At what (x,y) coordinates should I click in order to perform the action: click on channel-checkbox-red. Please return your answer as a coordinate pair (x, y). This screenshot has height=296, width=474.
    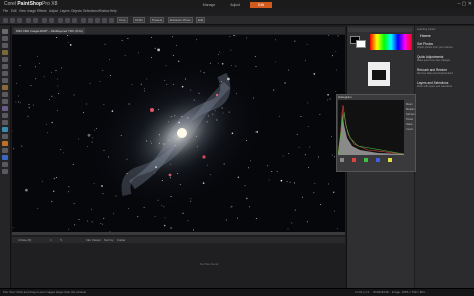
    Looking at the image, I should click on (354, 160).